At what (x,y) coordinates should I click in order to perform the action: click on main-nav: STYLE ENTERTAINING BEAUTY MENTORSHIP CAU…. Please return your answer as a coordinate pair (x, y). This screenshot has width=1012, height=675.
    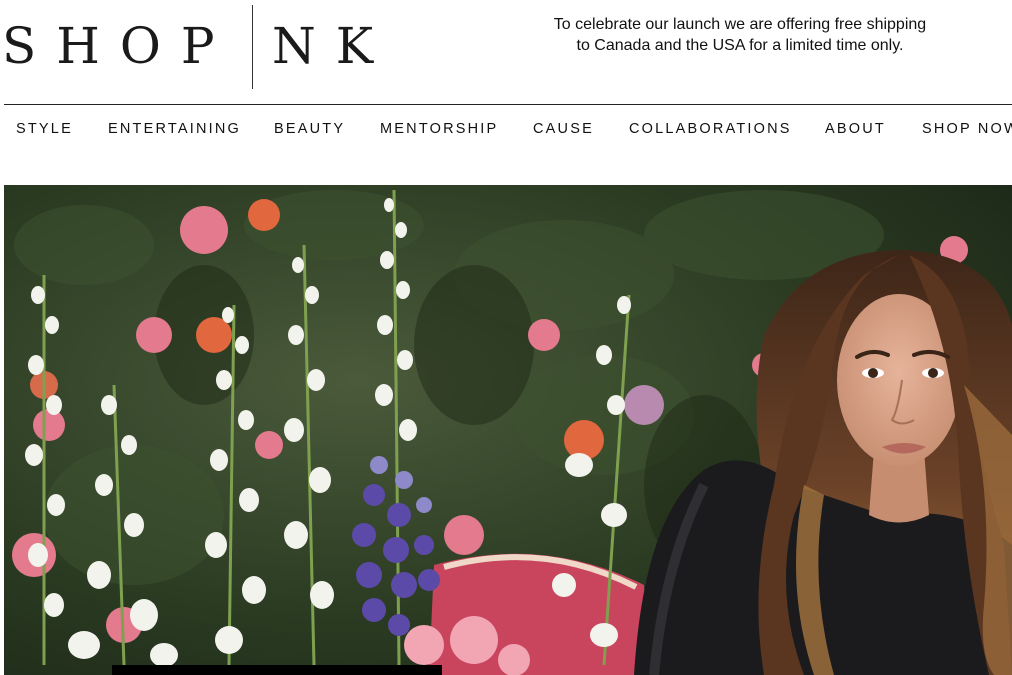
    Looking at the image, I should click on (506, 128).